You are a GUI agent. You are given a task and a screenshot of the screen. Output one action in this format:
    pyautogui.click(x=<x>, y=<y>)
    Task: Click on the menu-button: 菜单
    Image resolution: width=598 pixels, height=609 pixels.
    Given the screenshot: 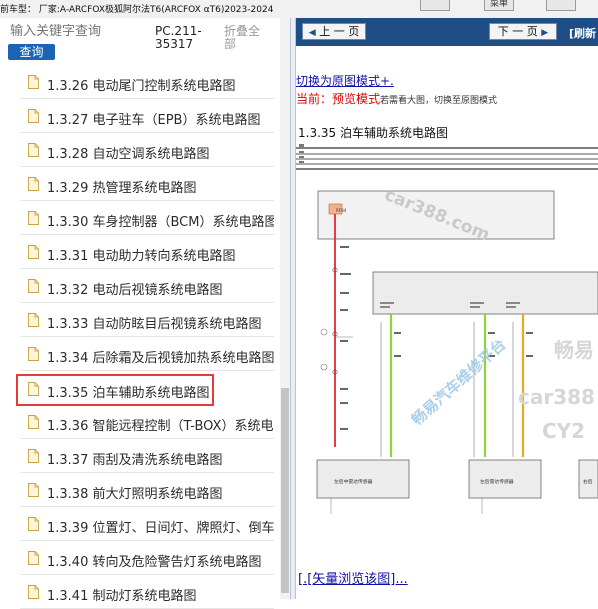 What is the action you would take?
    pyautogui.click(x=499, y=5)
    